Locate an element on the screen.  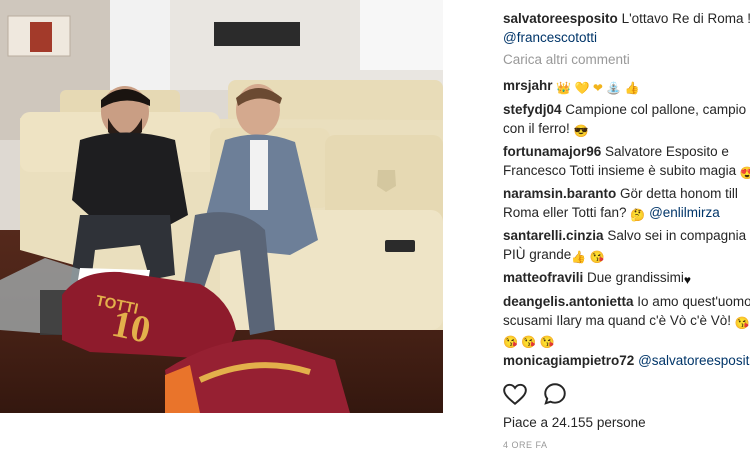
comment-emoji: 😍 is located at coordinates (744, 173).